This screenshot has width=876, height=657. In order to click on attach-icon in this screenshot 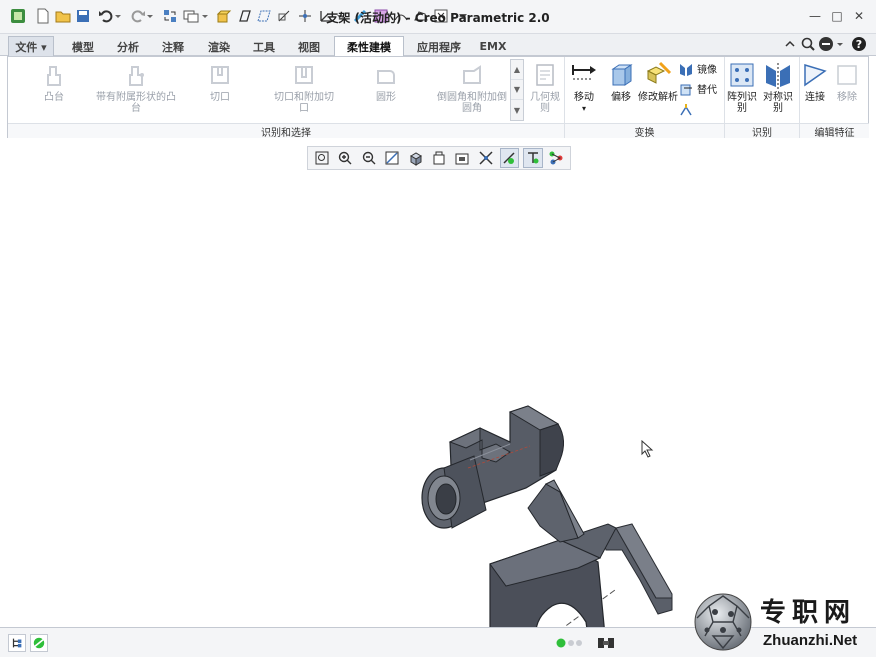, I will do `click(815, 75)`.